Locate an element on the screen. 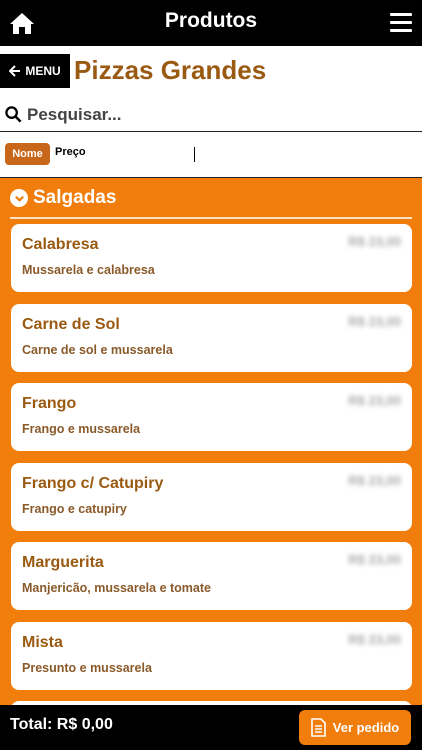  top-bar: Produtos is located at coordinates (211, 23).